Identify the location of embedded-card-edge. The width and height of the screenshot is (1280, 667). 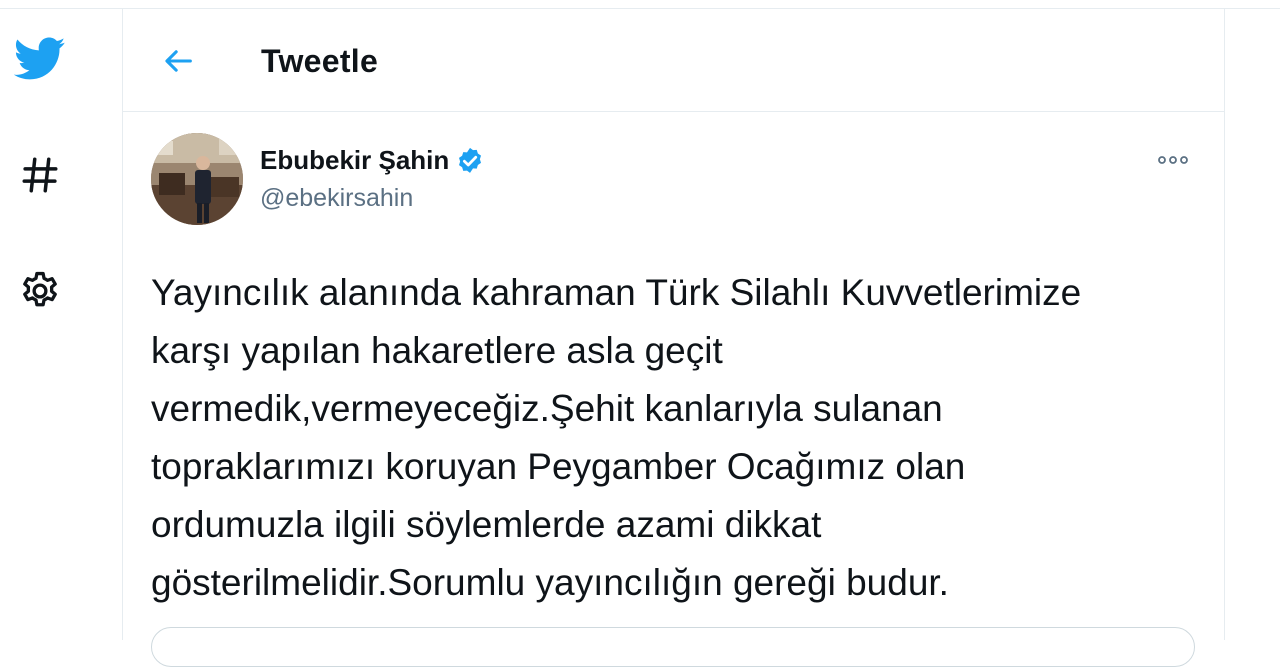
(673, 647).